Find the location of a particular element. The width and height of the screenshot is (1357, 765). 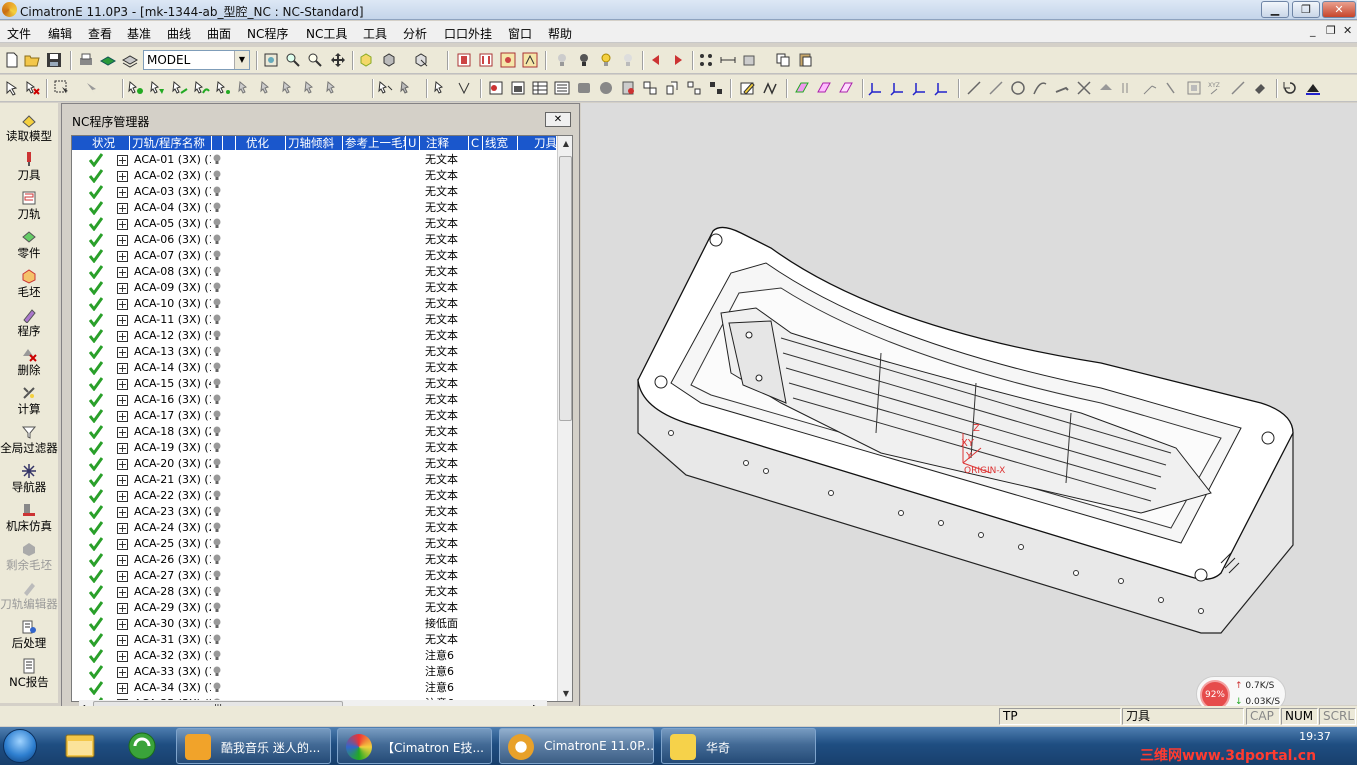

table-row: ACA-15 (3X) (4 无文本 is located at coordinates (314, 384).